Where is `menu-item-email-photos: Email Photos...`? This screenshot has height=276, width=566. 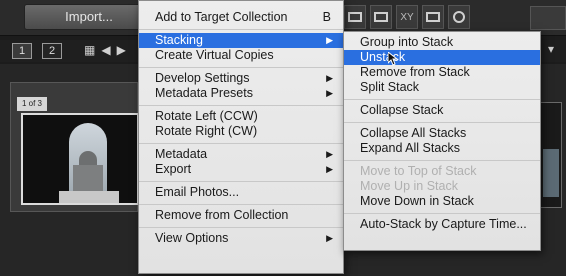 menu-item-email-photos: Email Photos... is located at coordinates (241, 192).